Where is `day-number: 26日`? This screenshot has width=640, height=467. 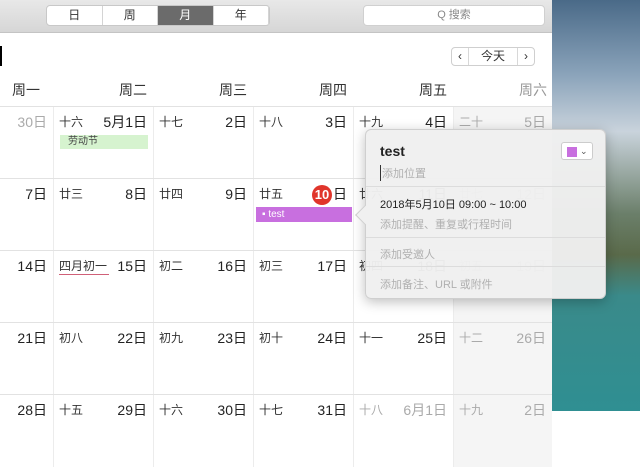
day-number: 26日 is located at coordinates (531, 338).